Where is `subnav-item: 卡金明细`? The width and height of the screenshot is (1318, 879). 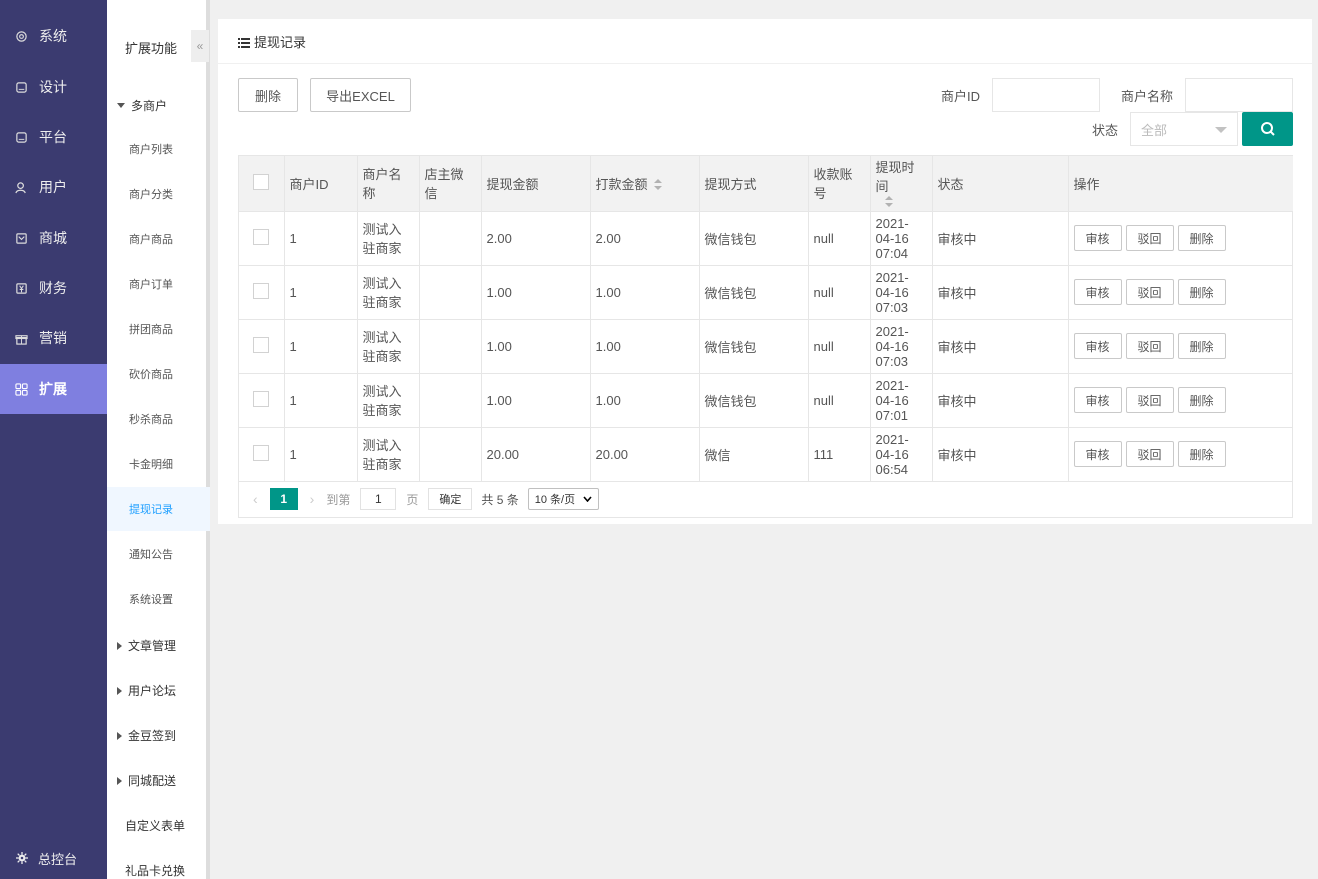
subnav-item: 卡金明细 is located at coordinates (158, 464).